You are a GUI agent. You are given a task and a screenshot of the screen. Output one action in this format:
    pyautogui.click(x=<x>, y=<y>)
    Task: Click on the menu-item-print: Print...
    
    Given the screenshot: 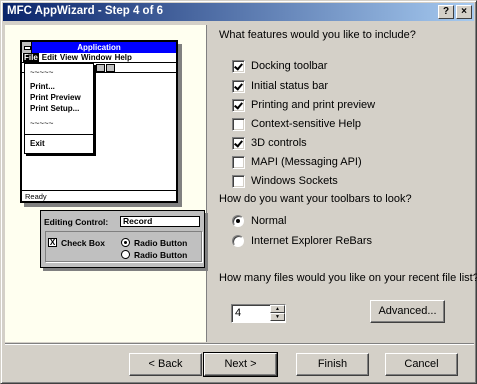 What is the action you would take?
    pyautogui.click(x=42, y=86)
    